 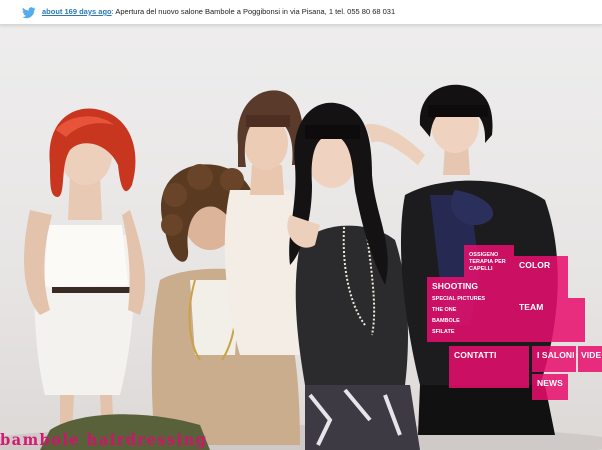 I want to click on menu-contatti-label: CONTATTI, so click(x=475, y=355).